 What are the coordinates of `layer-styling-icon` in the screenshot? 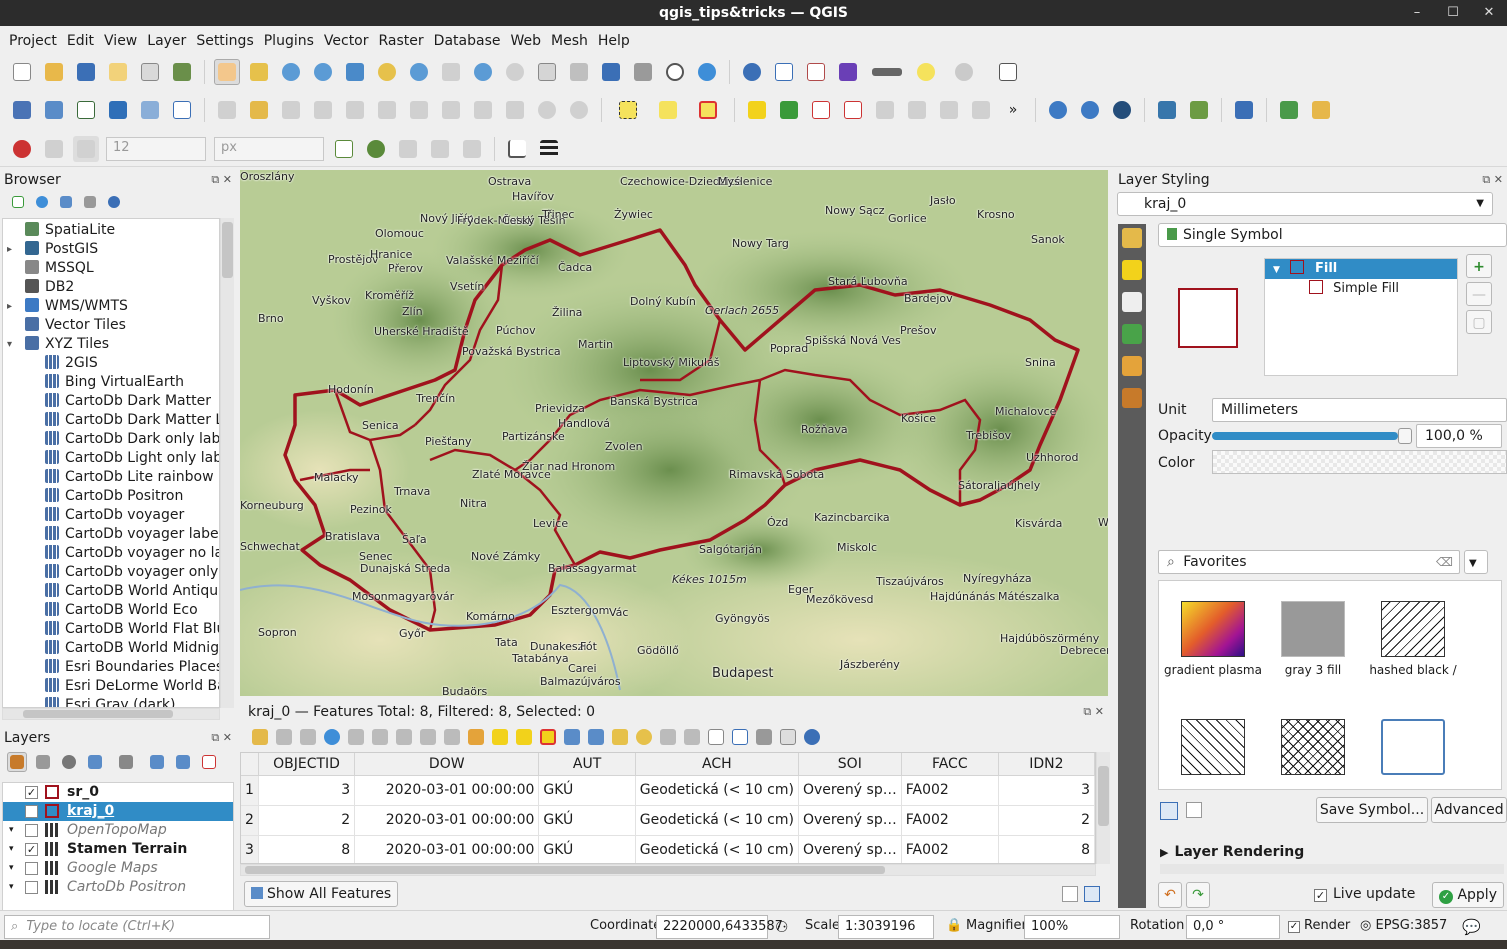 It's located at (17, 762).